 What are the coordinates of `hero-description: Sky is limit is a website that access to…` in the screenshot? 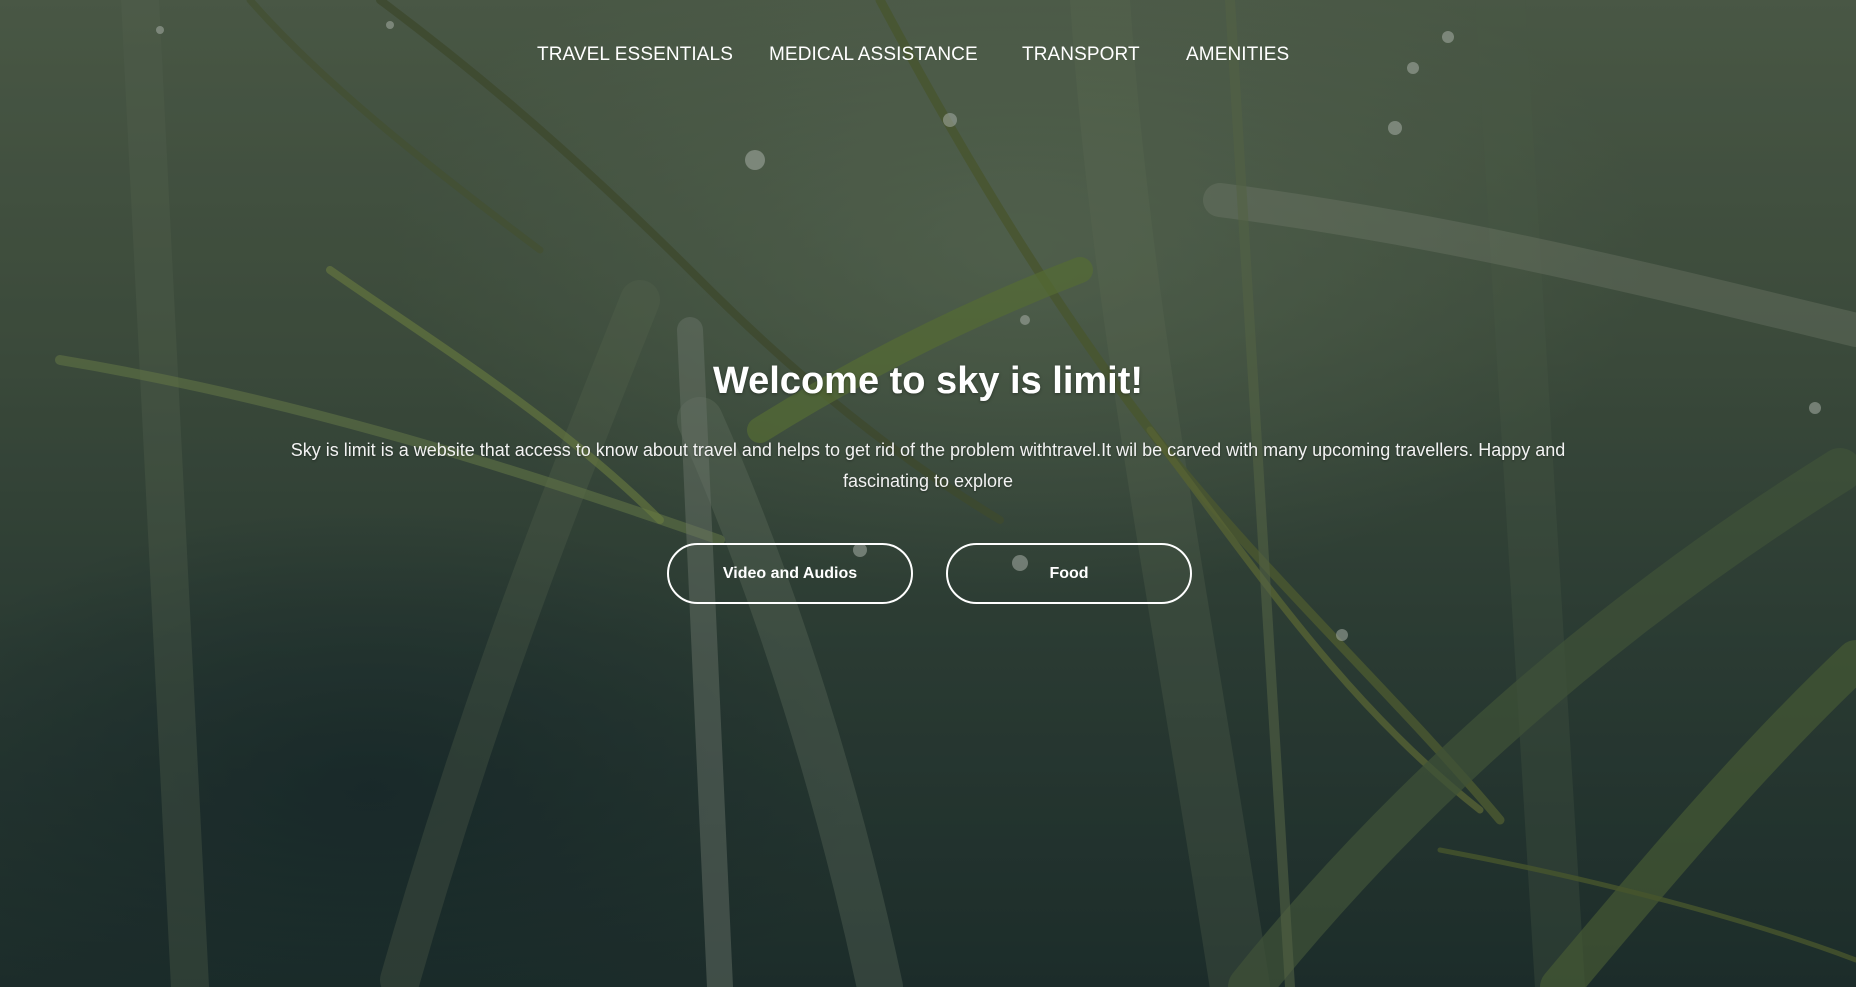 It's located at (928, 465).